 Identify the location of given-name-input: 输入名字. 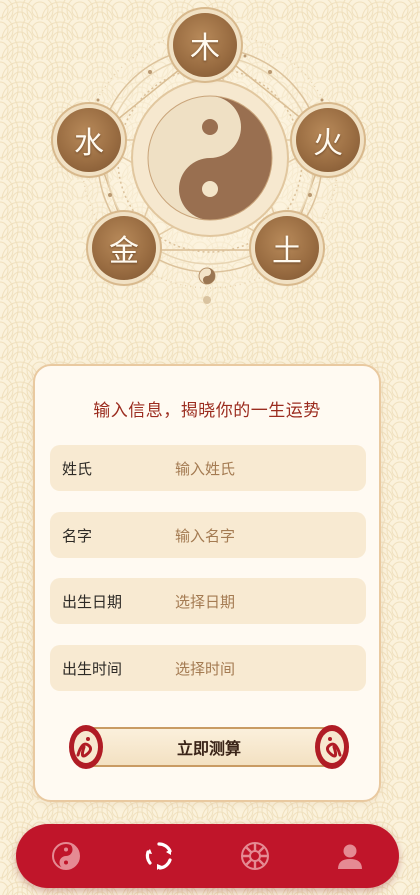
(205, 535).